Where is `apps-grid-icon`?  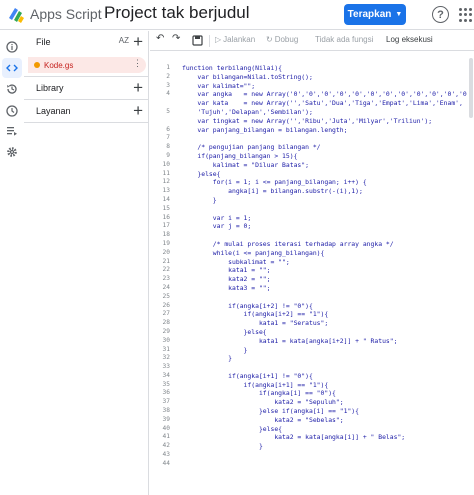
apps-grid-icon is located at coordinates (466, 15).